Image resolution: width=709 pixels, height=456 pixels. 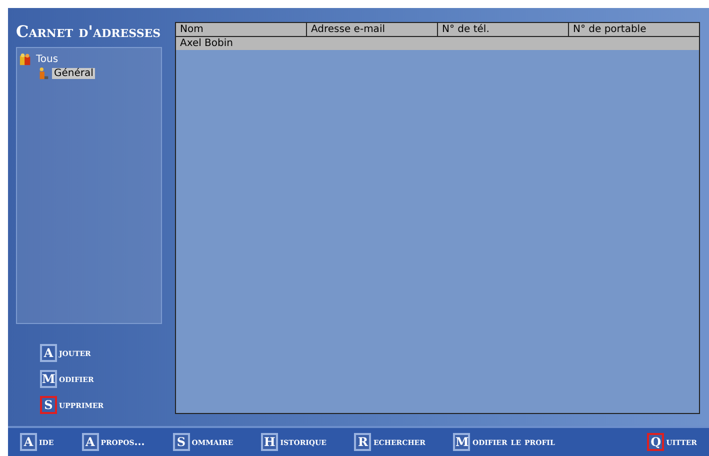 What do you see at coordinates (241, 29) in the screenshot?
I see `column-header: Nom` at bounding box center [241, 29].